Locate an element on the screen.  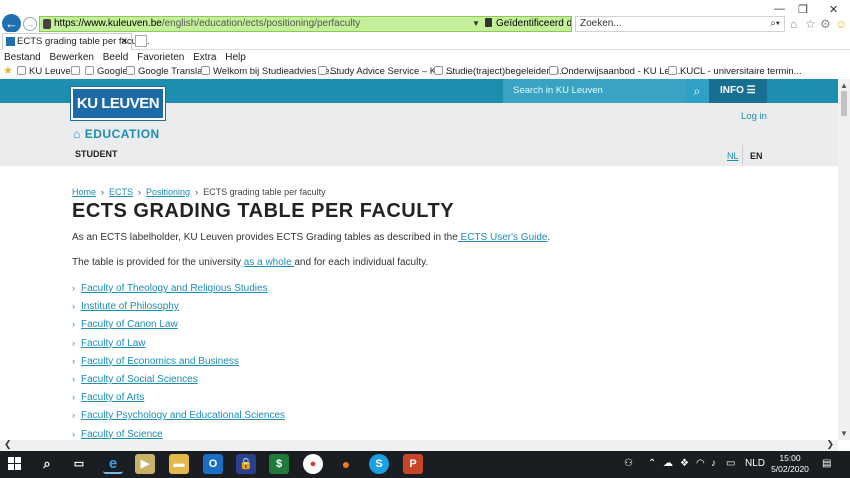
back-arrow-icon: ← is located at coordinates (11, 23).